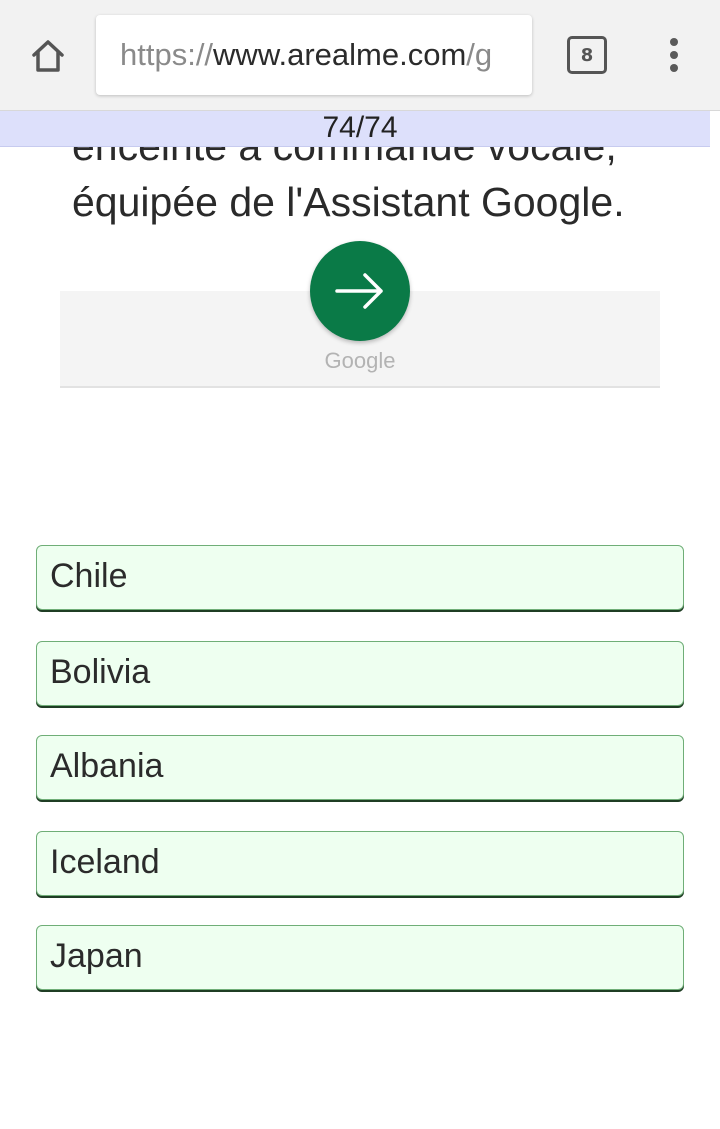 Image resolution: width=720 pixels, height=1129 pixels. What do you see at coordinates (360, 957) in the screenshot?
I see `answer-option: Japan` at bounding box center [360, 957].